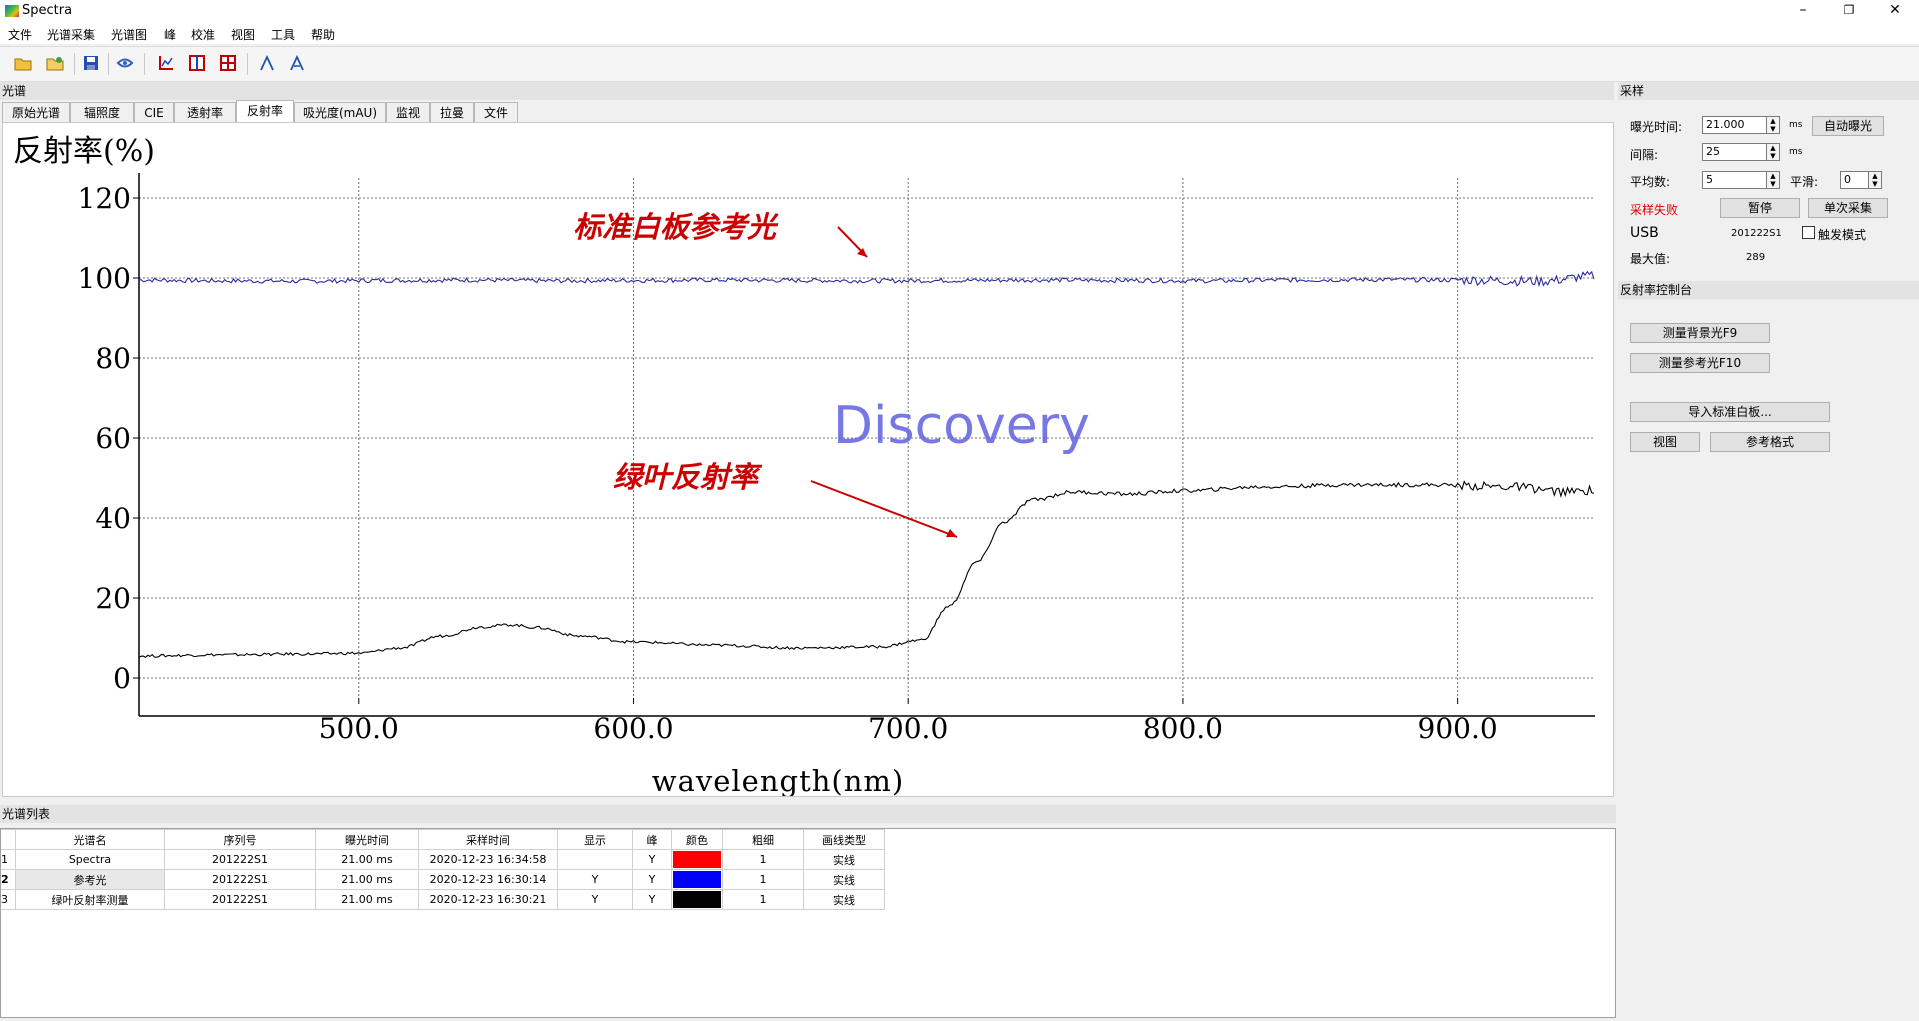 Image resolution: width=1919 pixels, height=1021 pixels. What do you see at coordinates (1735, 152) in the screenshot?
I see `interval-input: 25` at bounding box center [1735, 152].